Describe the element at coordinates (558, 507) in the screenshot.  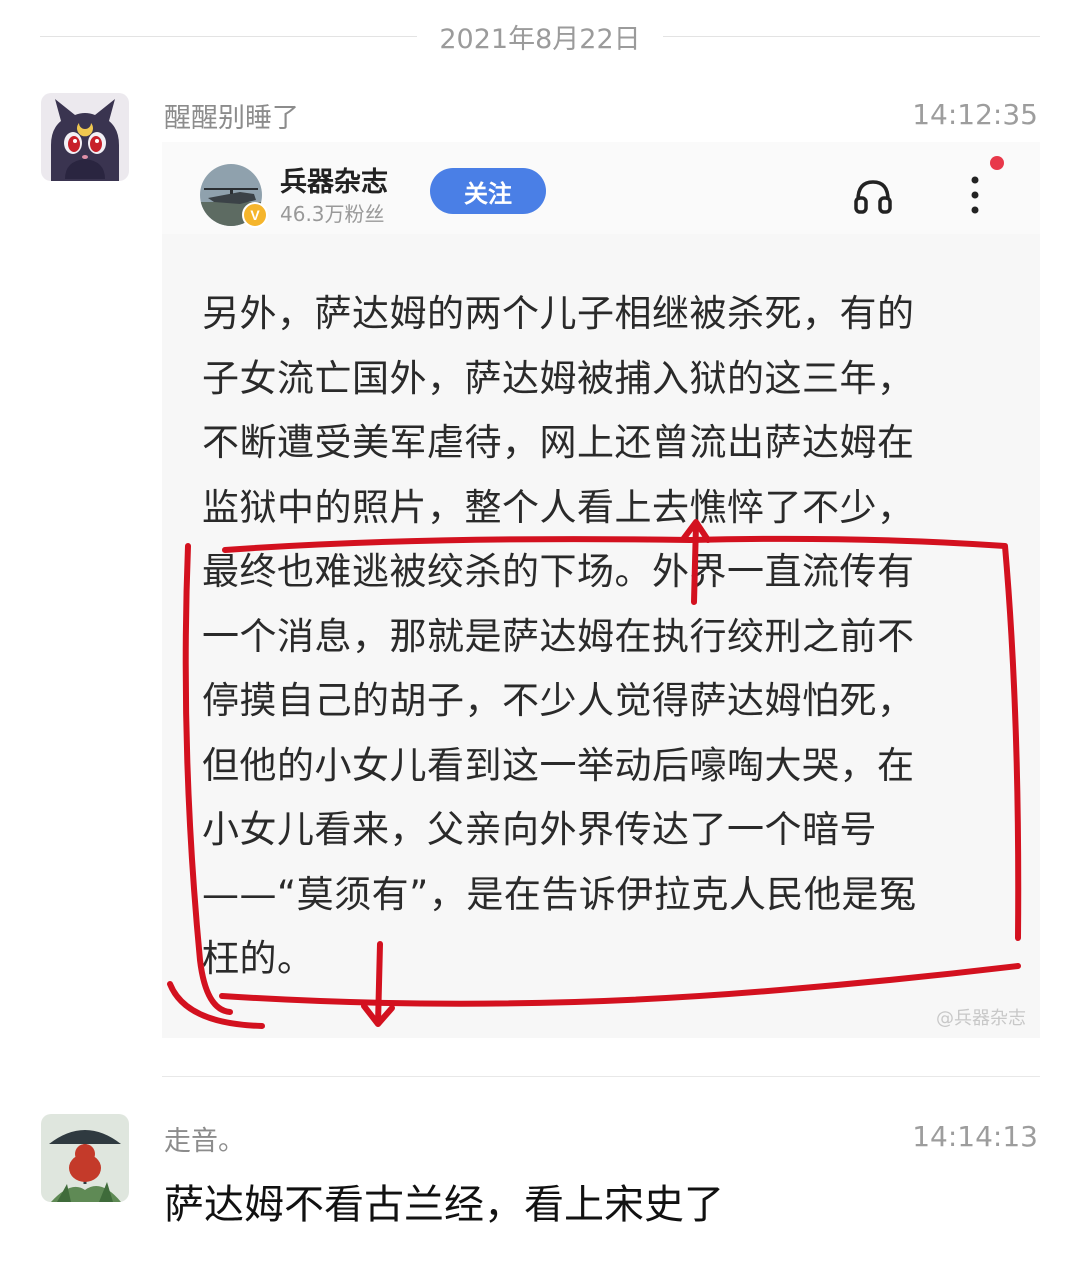
I see `article-line: 监狱中的照片，整个人看上去憔悴了不少，` at that location.